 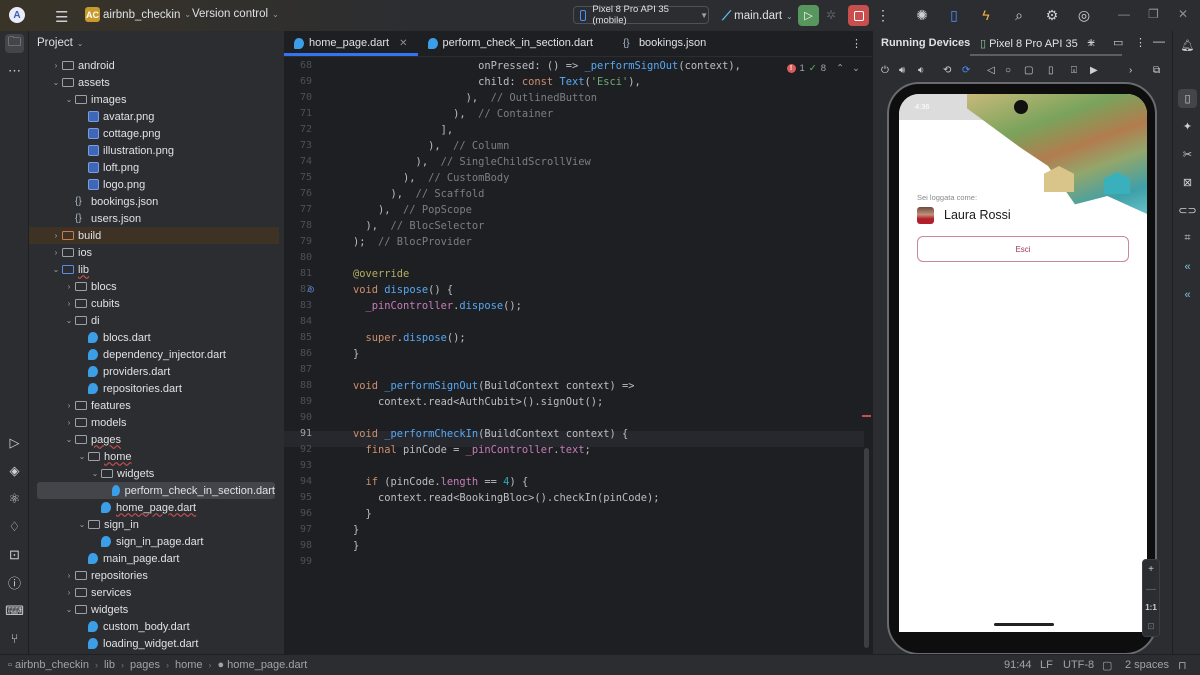 What do you see at coordinates (1028, 70) in the screenshot?
I see `overview-icon: ▢` at bounding box center [1028, 70].